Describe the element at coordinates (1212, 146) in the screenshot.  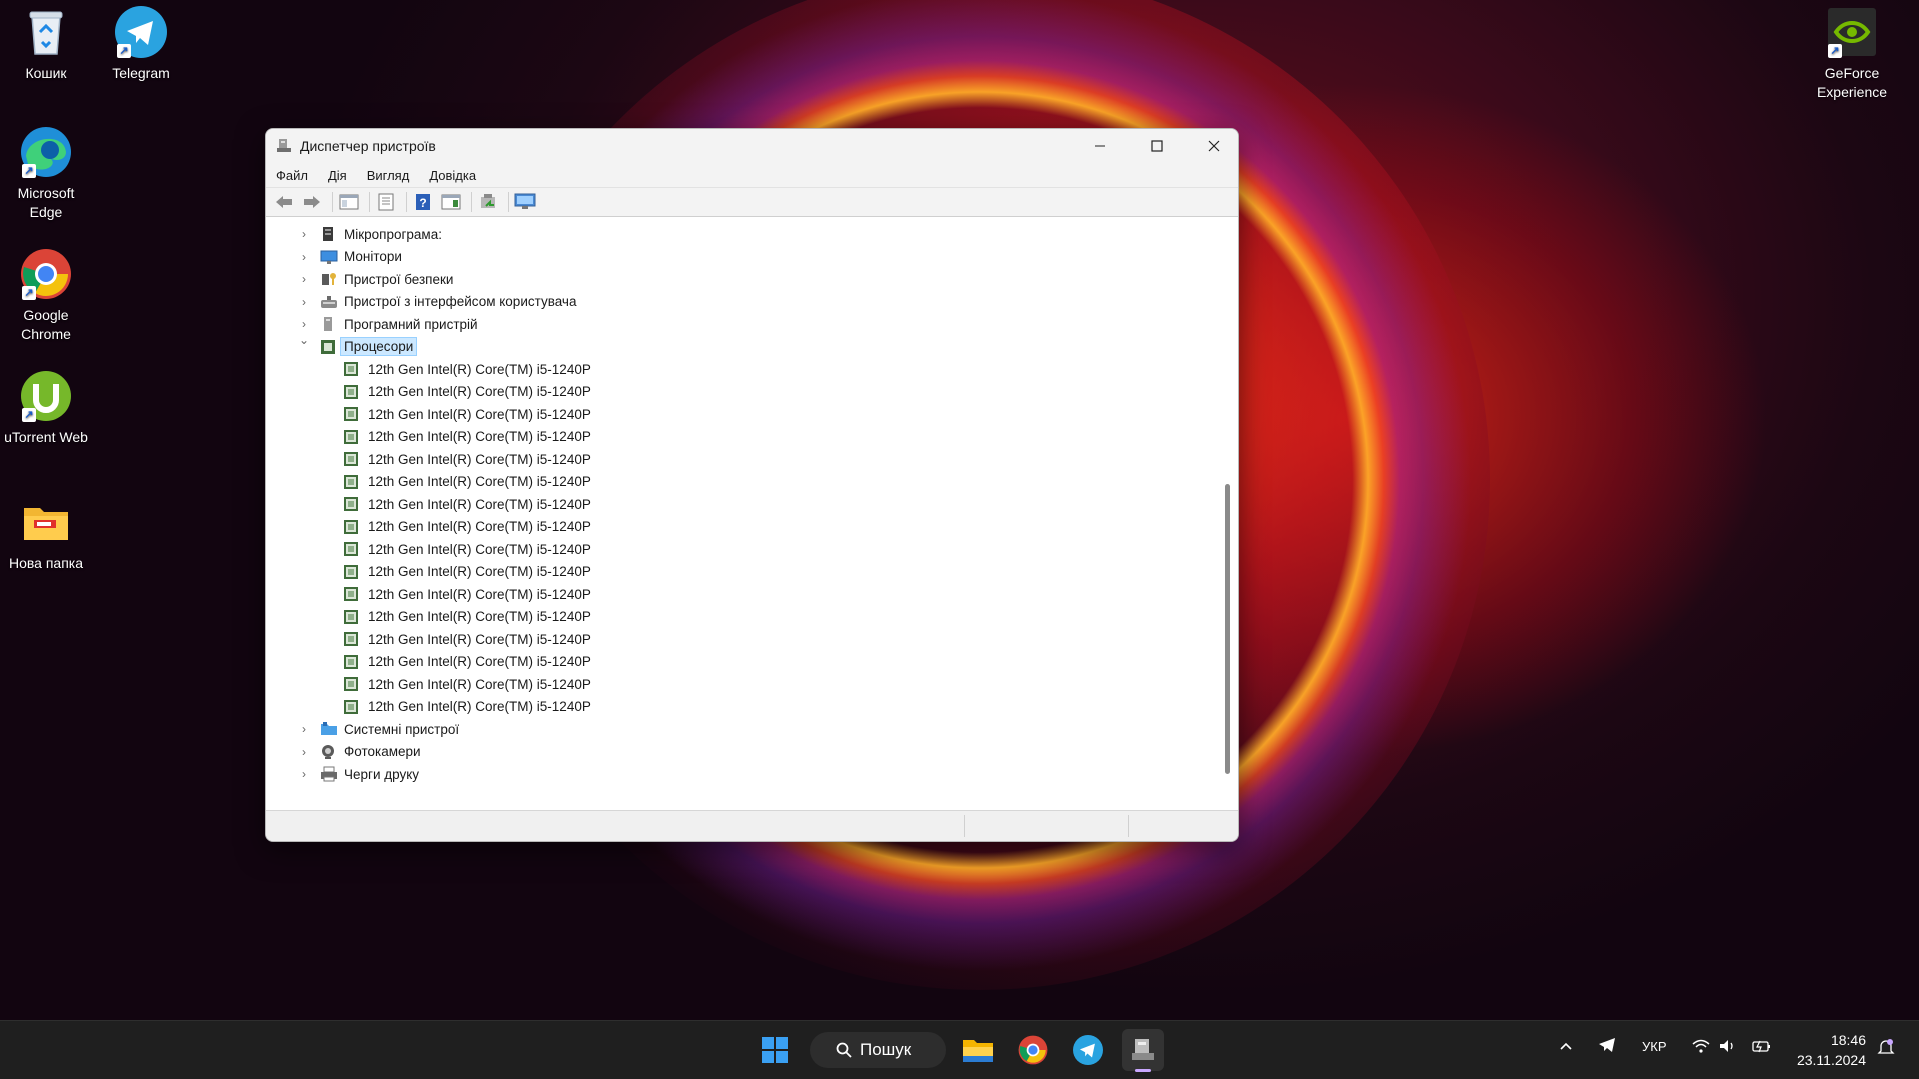
I see `close-button` at that location.